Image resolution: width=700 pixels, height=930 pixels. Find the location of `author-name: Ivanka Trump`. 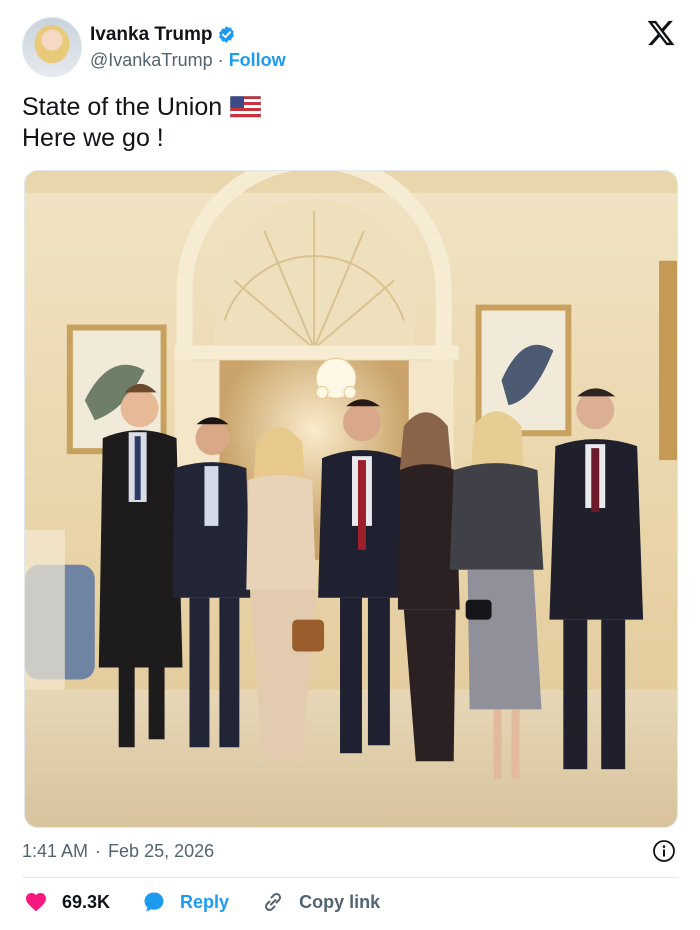

author-name: Ivanka Trump is located at coordinates (151, 35).